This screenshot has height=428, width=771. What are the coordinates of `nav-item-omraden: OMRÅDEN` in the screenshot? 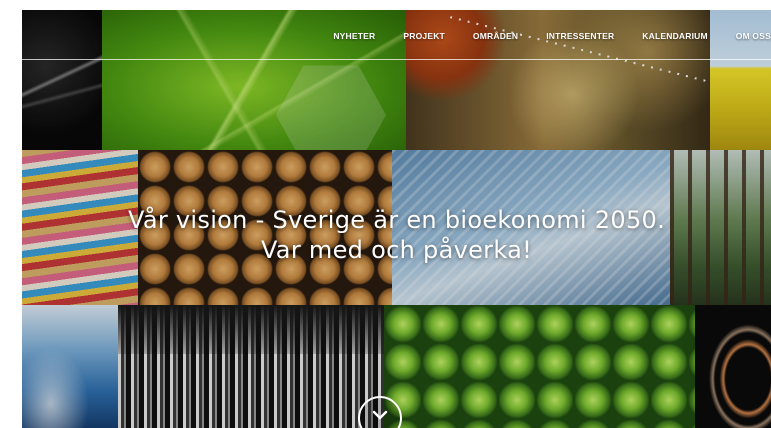 It's located at (495, 36).